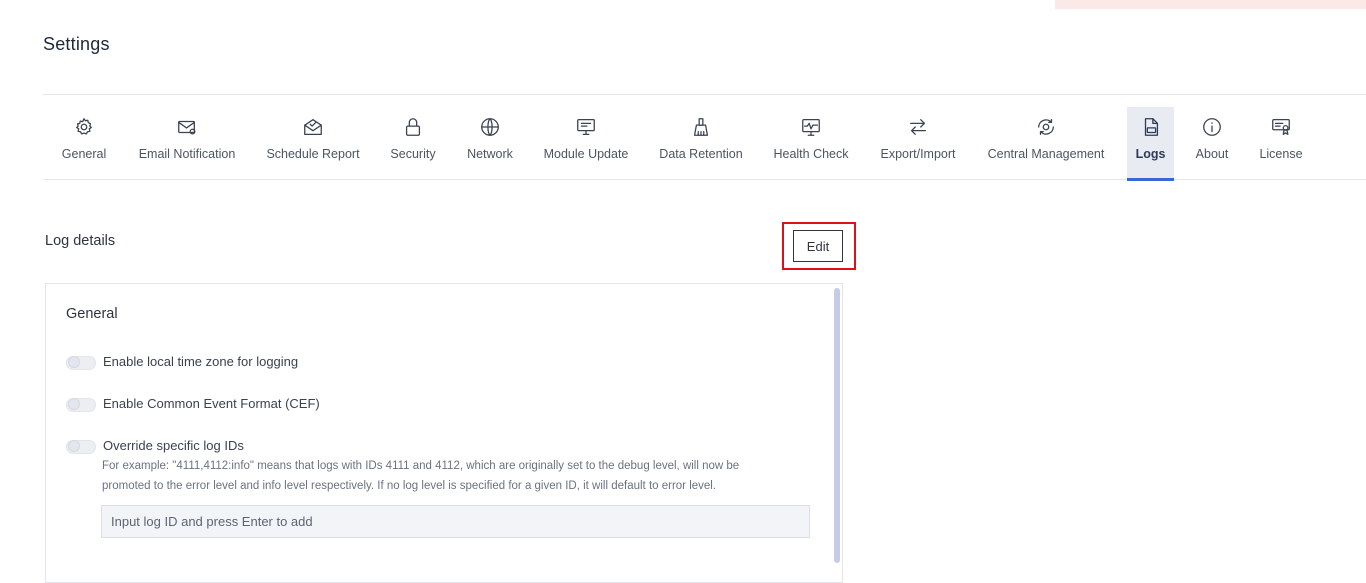 The image size is (1366, 583). What do you see at coordinates (1212, 144) in the screenshot?
I see `tab-about: About` at bounding box center [1212, 144].